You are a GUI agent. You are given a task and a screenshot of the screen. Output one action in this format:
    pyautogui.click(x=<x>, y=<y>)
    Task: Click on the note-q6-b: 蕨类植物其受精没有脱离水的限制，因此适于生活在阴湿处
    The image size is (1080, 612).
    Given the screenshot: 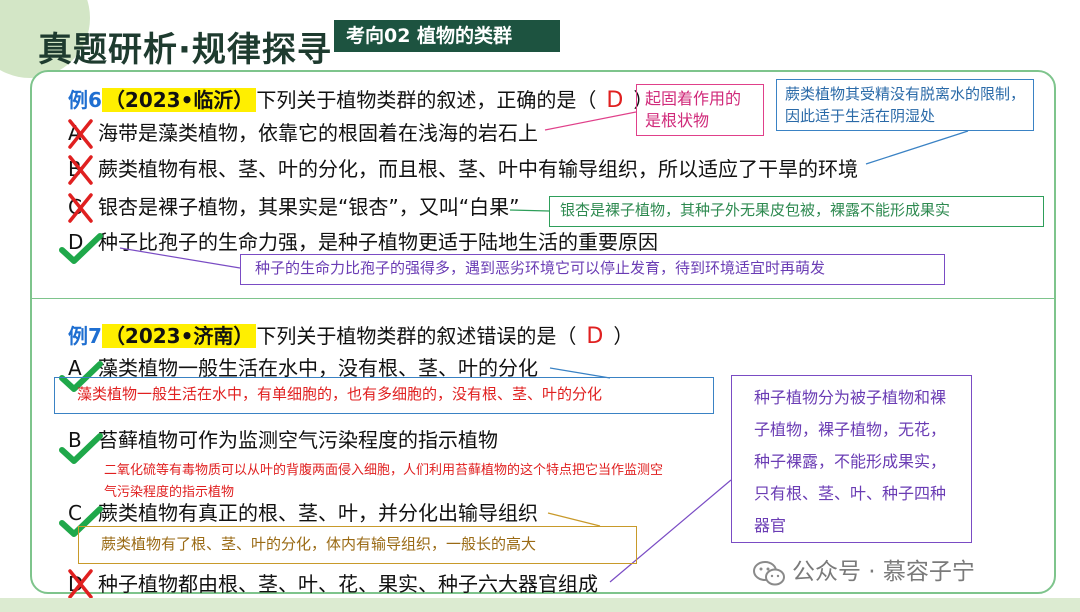 What is the action you would take?
    pyautogui.click(x=905, y=105)
    